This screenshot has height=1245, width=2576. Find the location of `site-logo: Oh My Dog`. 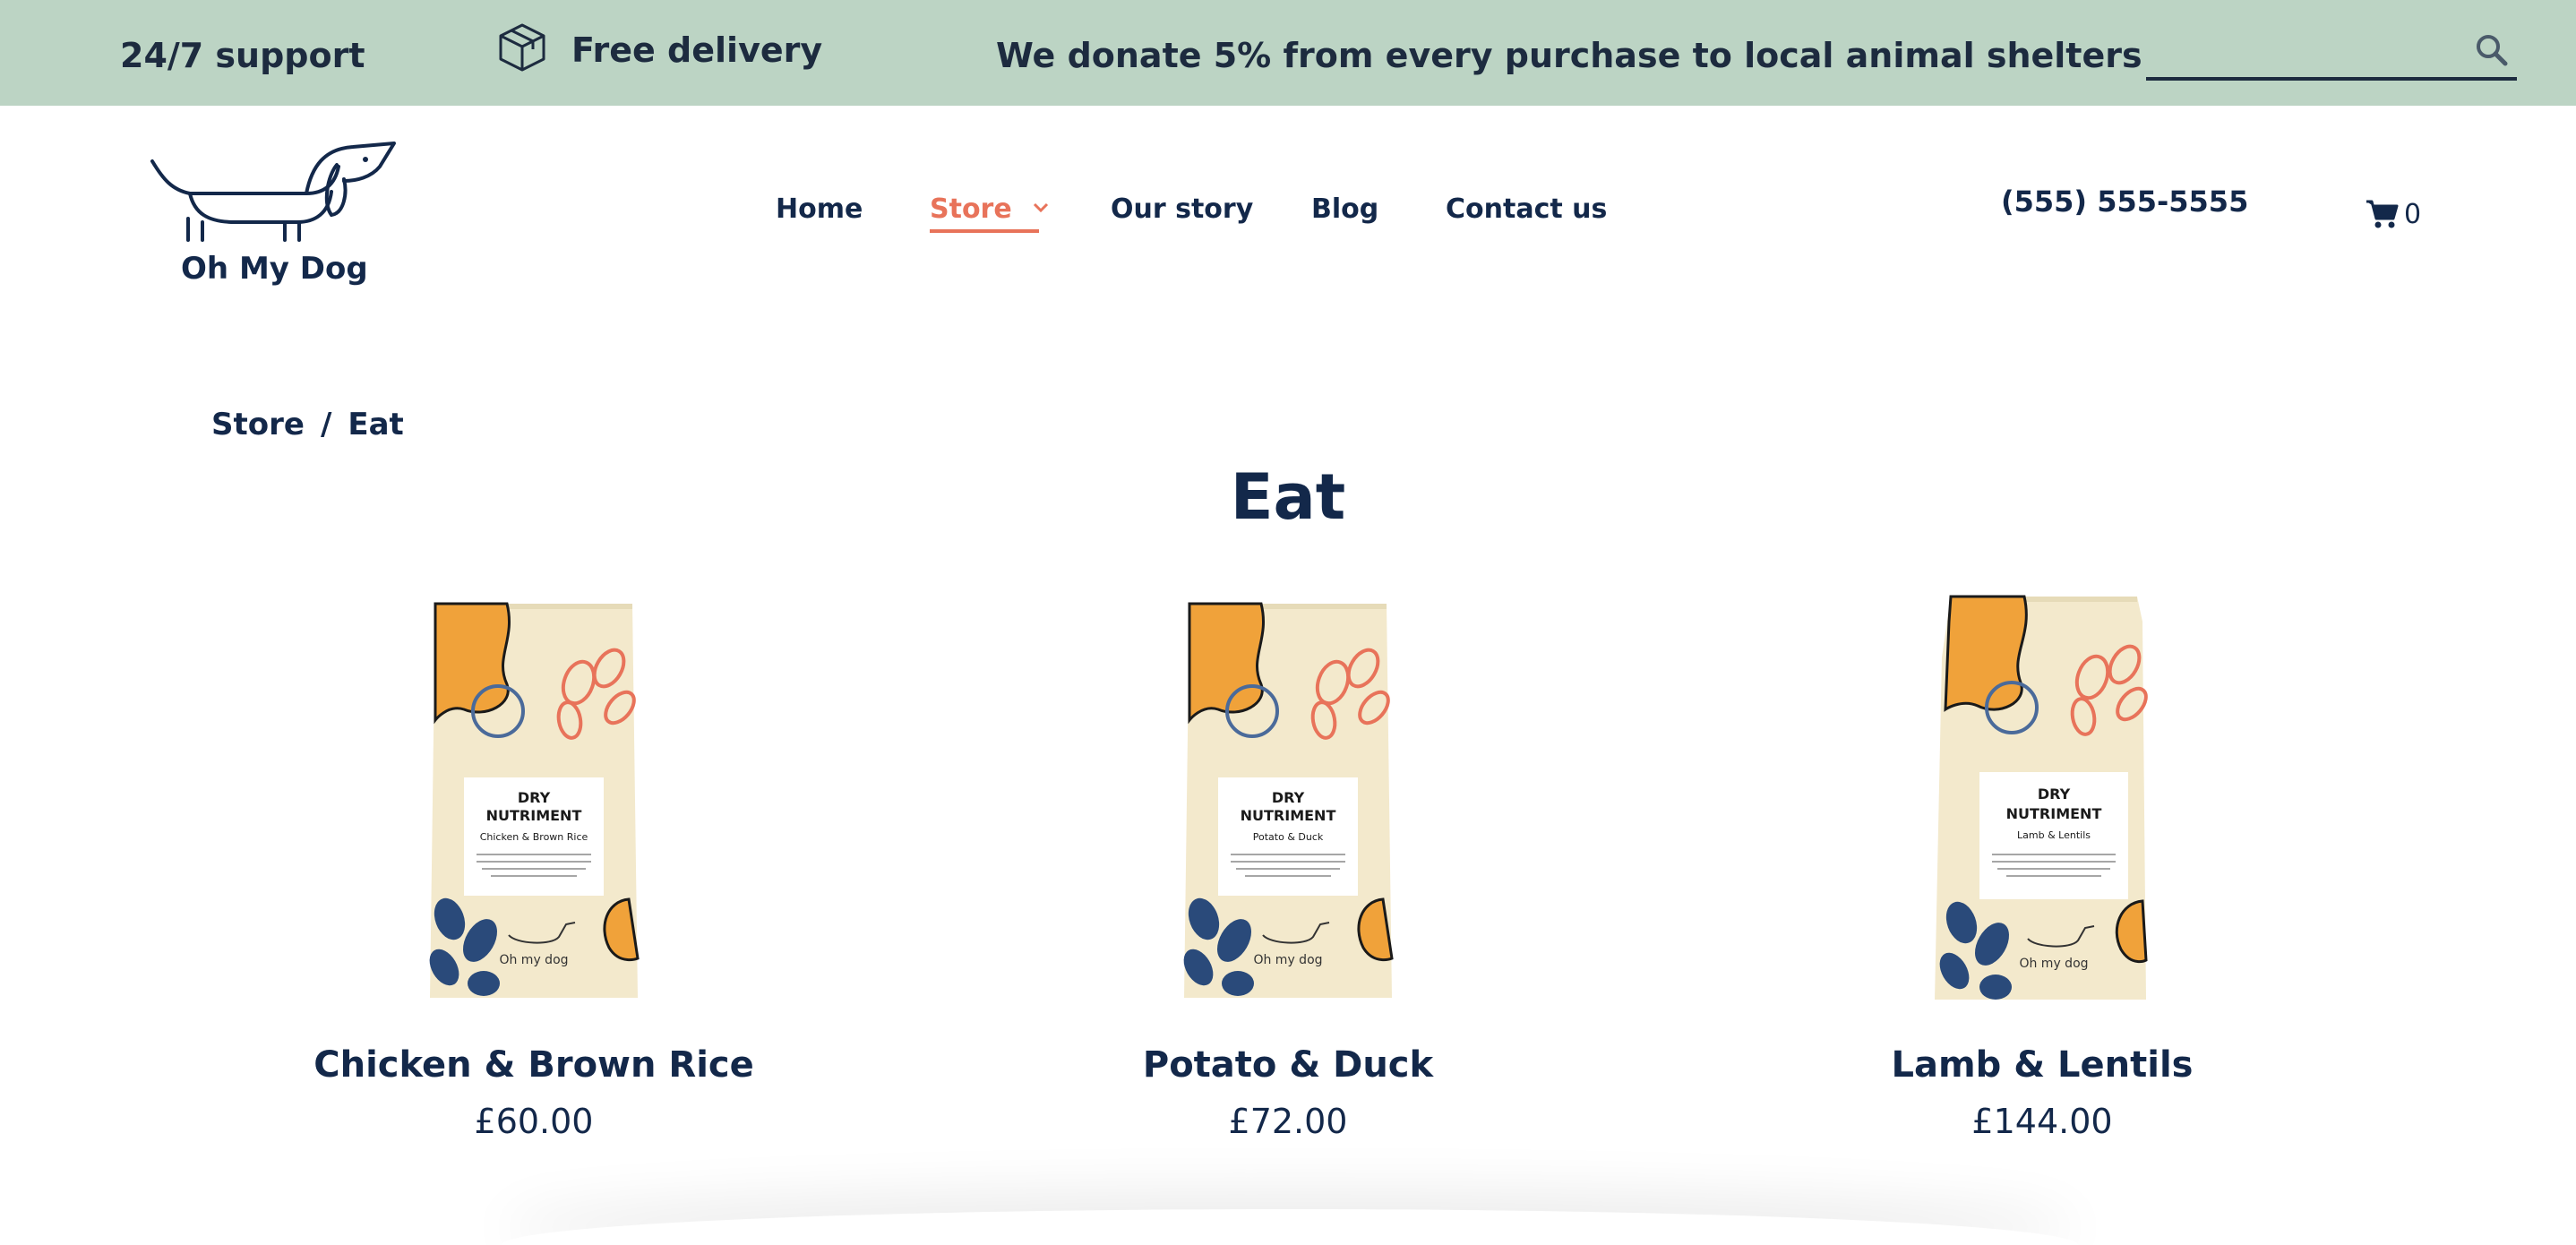

site-logo: Oh My Dog is located at coordinates (275, 216).